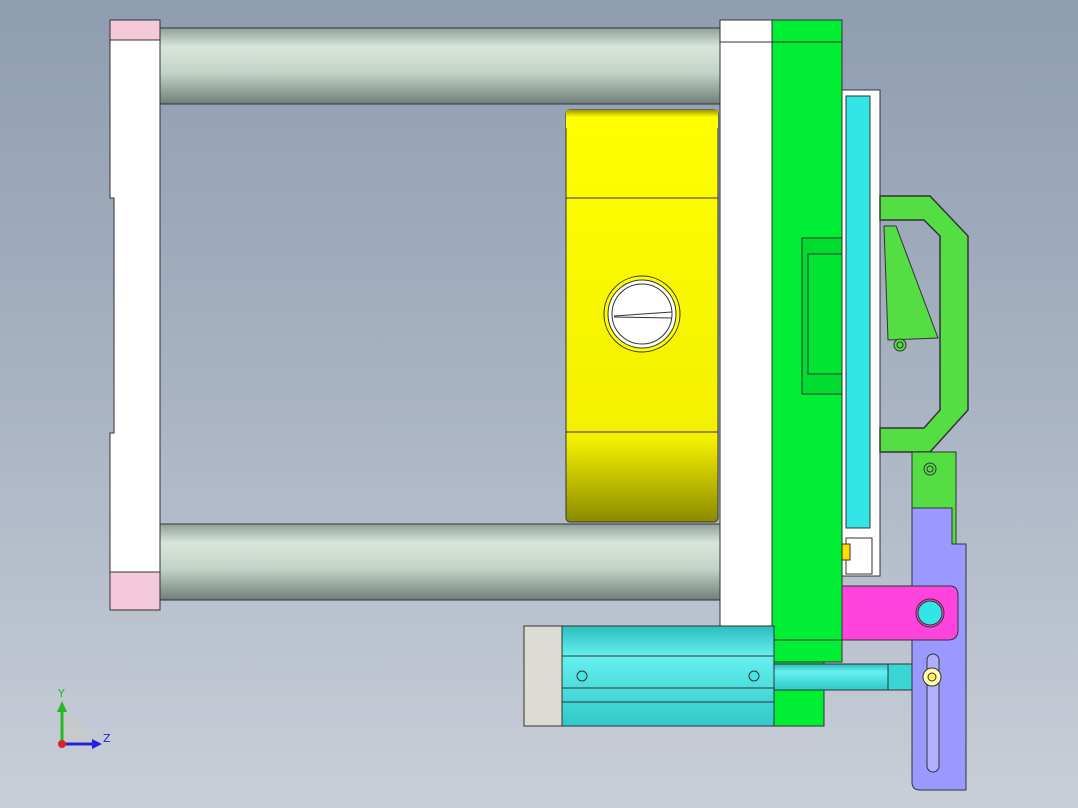  I want to click on latch-knob-icon, so click(930, 613).